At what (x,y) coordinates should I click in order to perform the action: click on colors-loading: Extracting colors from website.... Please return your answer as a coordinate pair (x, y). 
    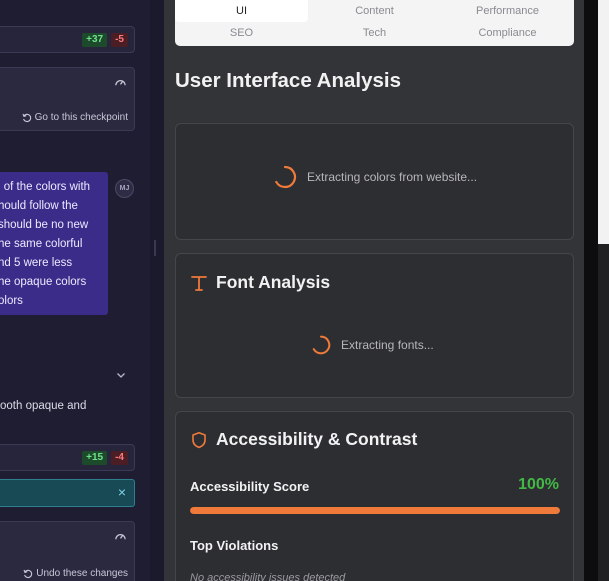
    Looking at the image, I should click on (375, 177).